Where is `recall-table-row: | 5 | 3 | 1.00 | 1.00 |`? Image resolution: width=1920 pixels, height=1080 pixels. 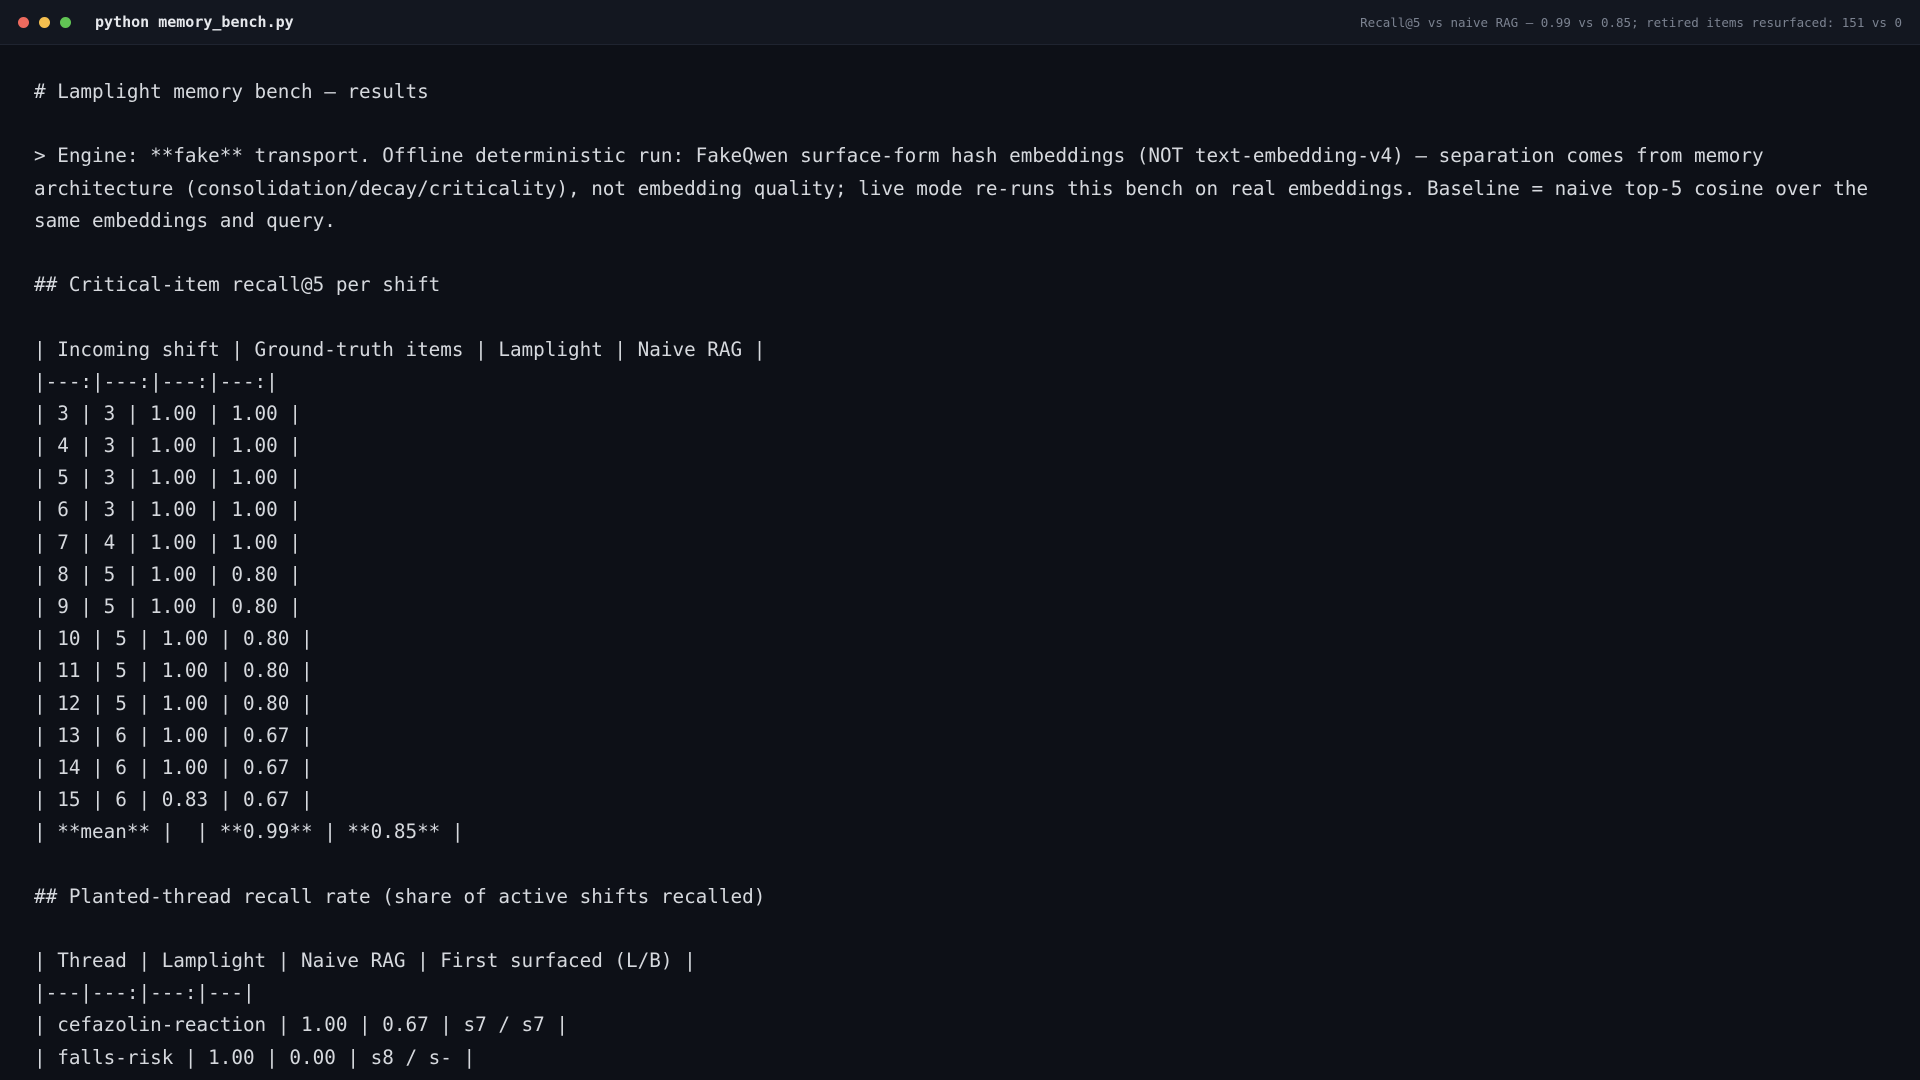
recall-table-row: | 5 | 3 | 1.00 | 1.00 | is located at coordinates (167, 478).